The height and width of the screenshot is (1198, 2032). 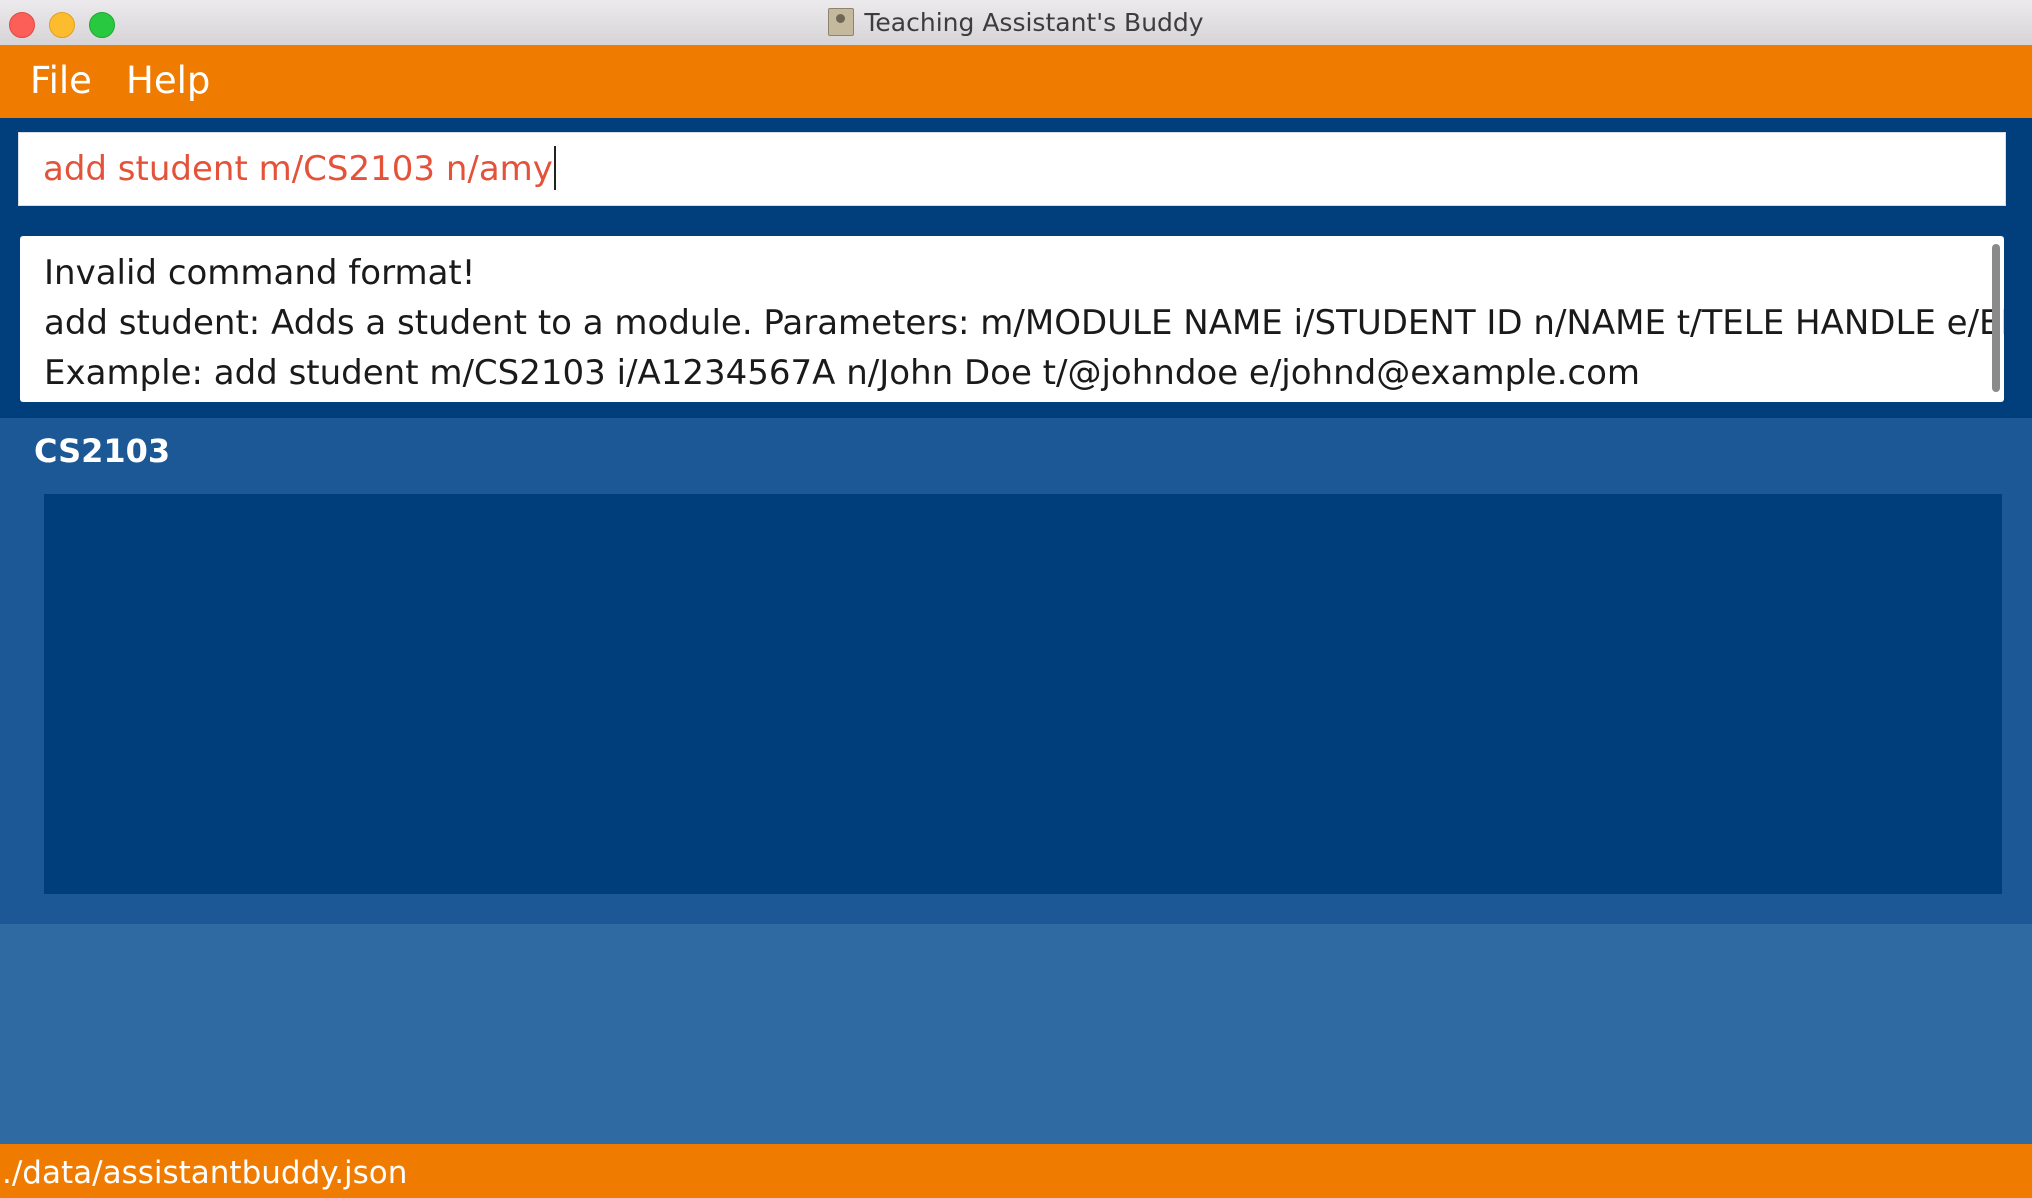 What do you see at coordinates (1034, 22) in the screenshot?
I see `window-title: Teaching Assistant's Buddy` at bounding box center [1034, 22].